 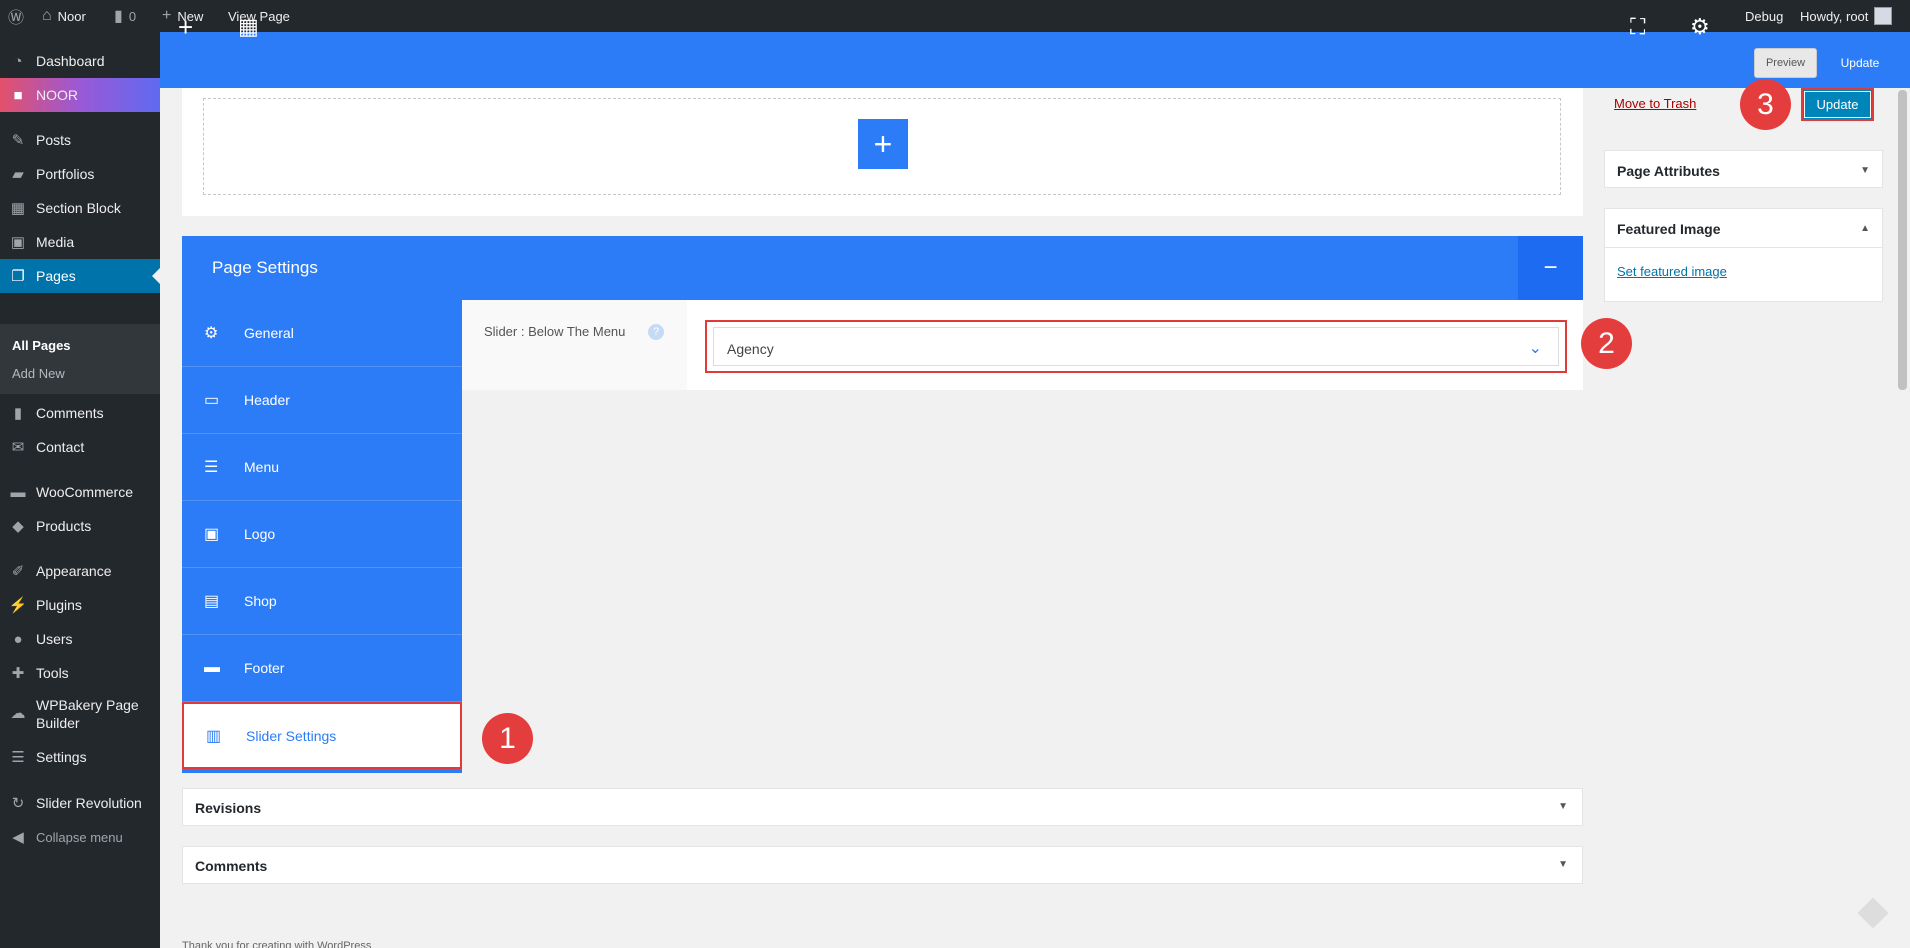 I want to click on select-inner: Agency ⌄, so click(x=1136, y=346).